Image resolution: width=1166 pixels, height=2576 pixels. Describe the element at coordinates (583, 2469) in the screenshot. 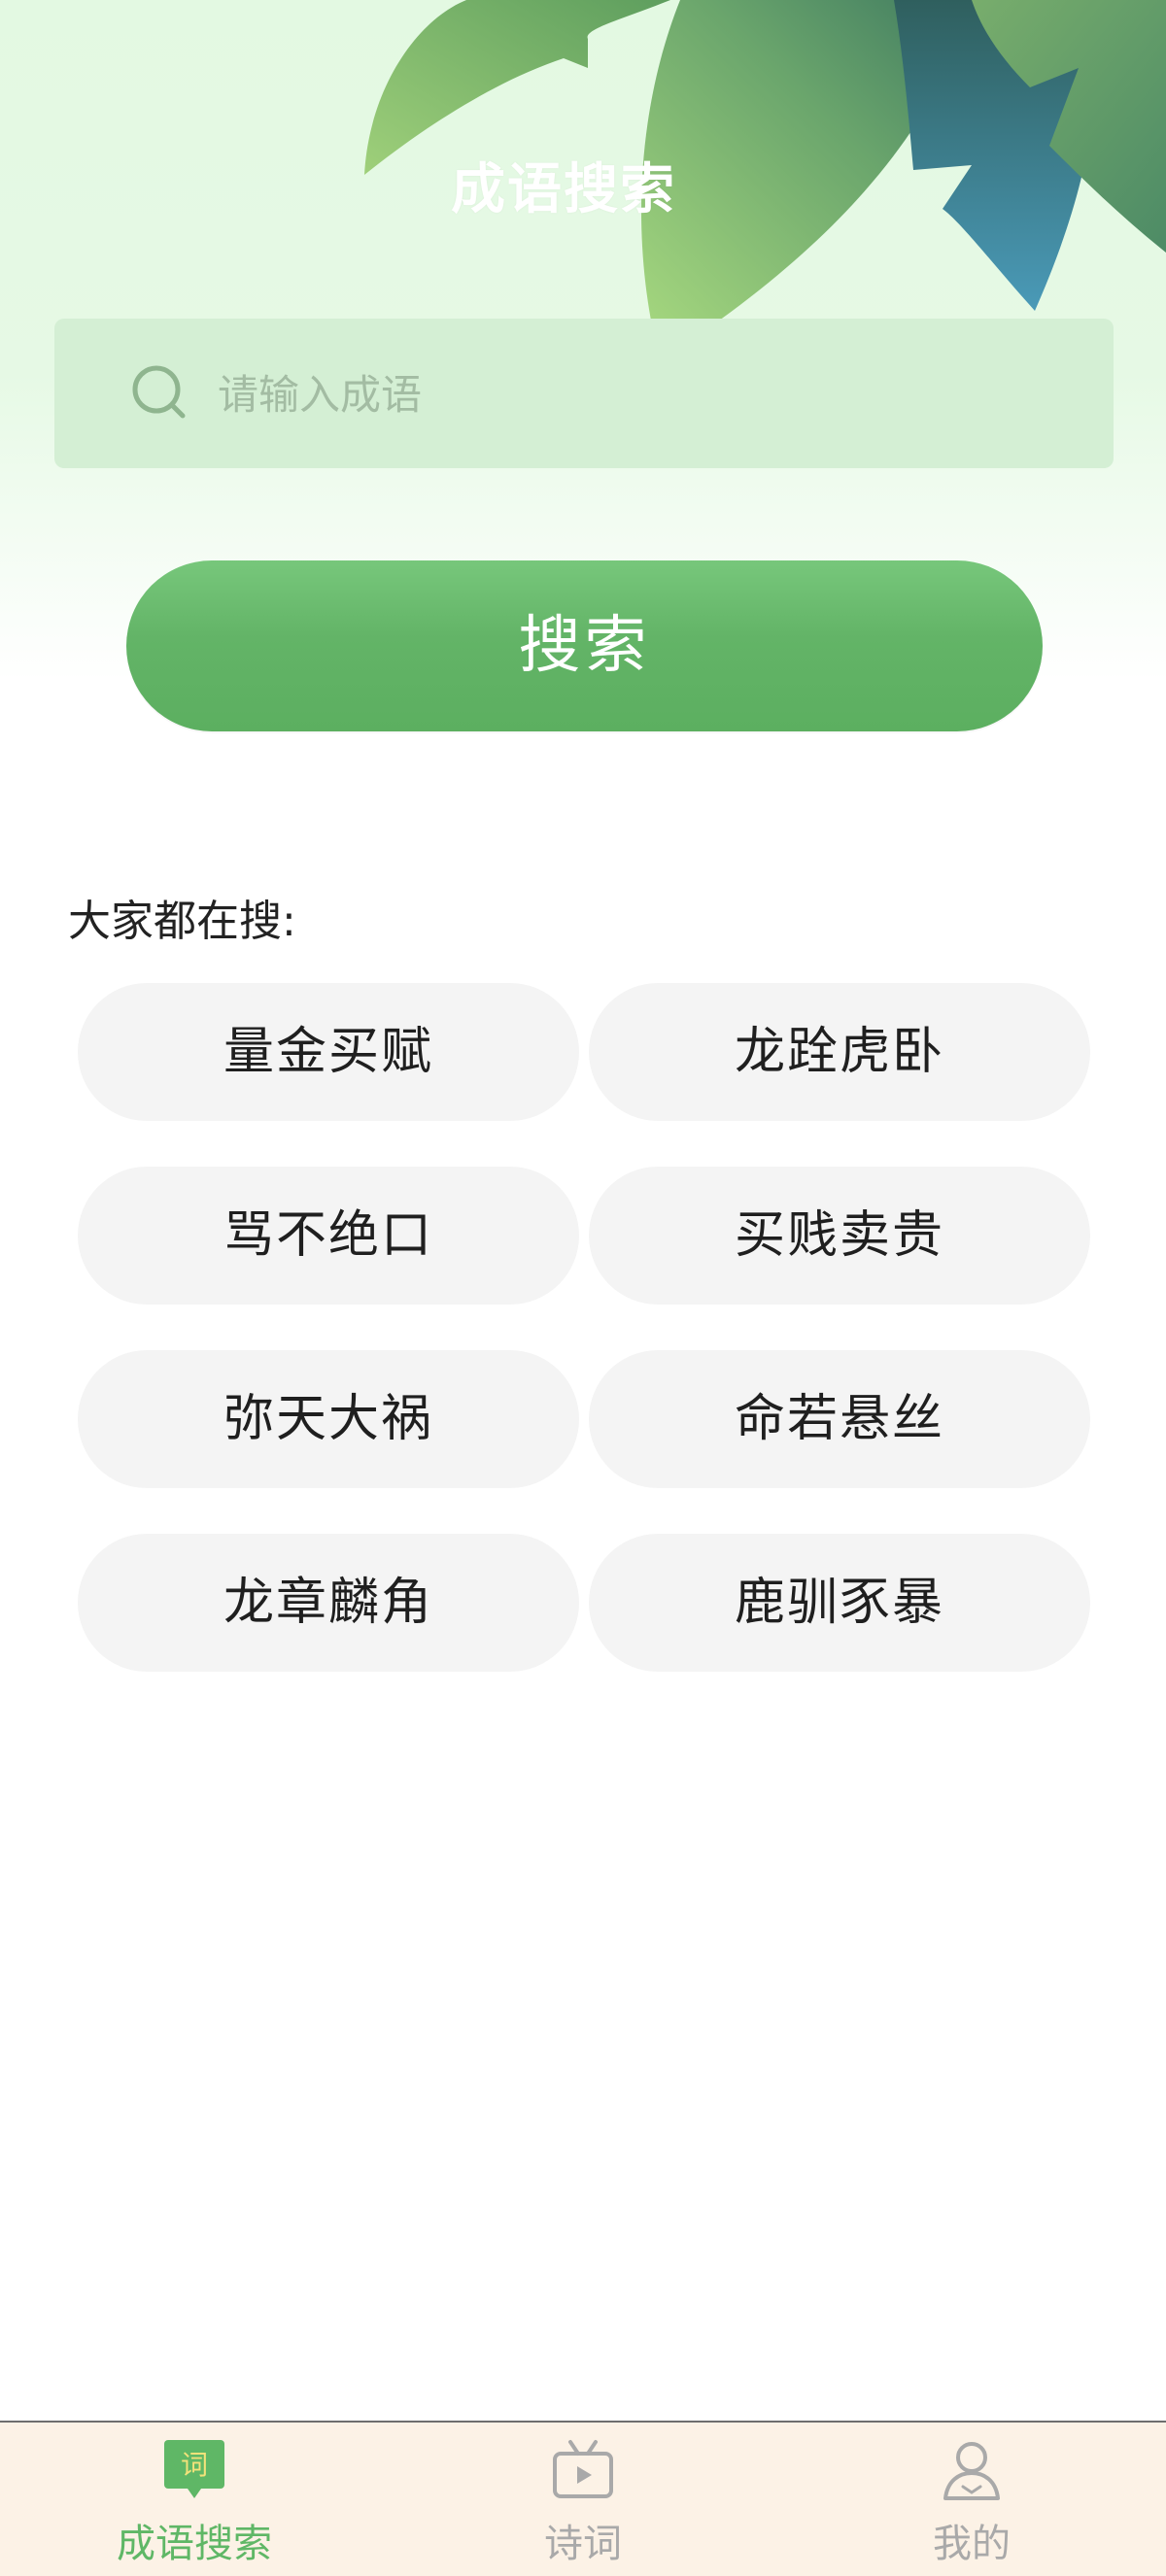

I see `tv-play-icon` at that location.